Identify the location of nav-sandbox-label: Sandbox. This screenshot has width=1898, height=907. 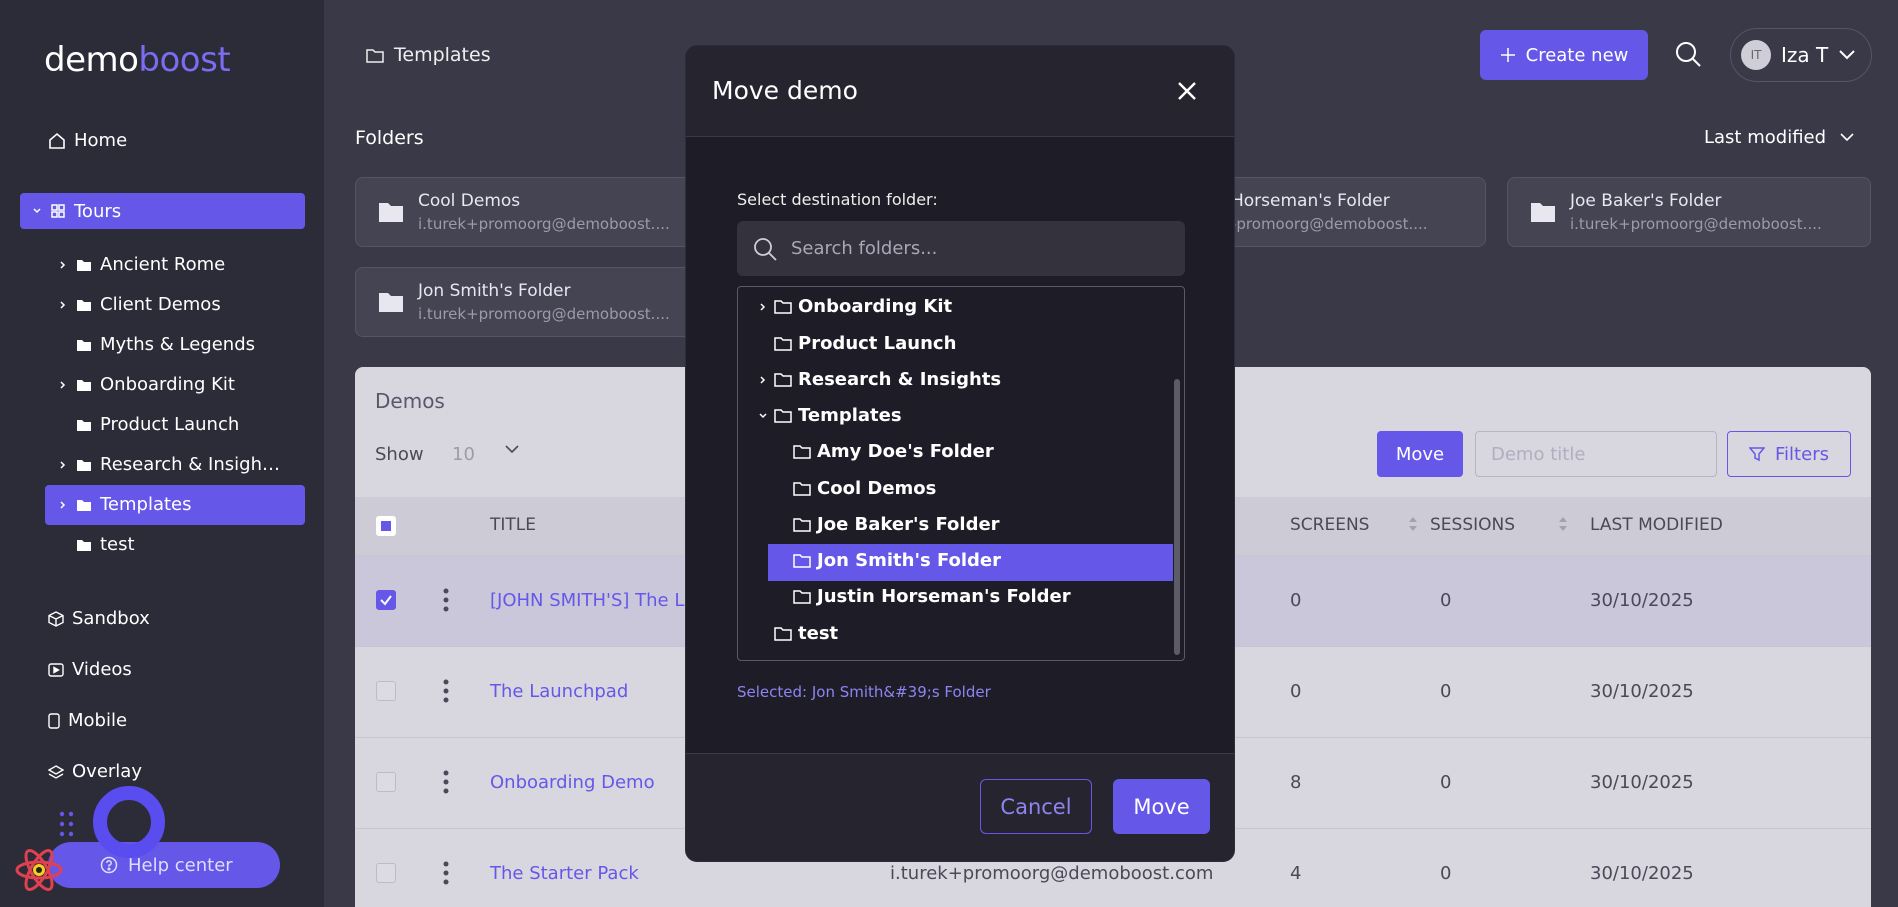
(111, 618).